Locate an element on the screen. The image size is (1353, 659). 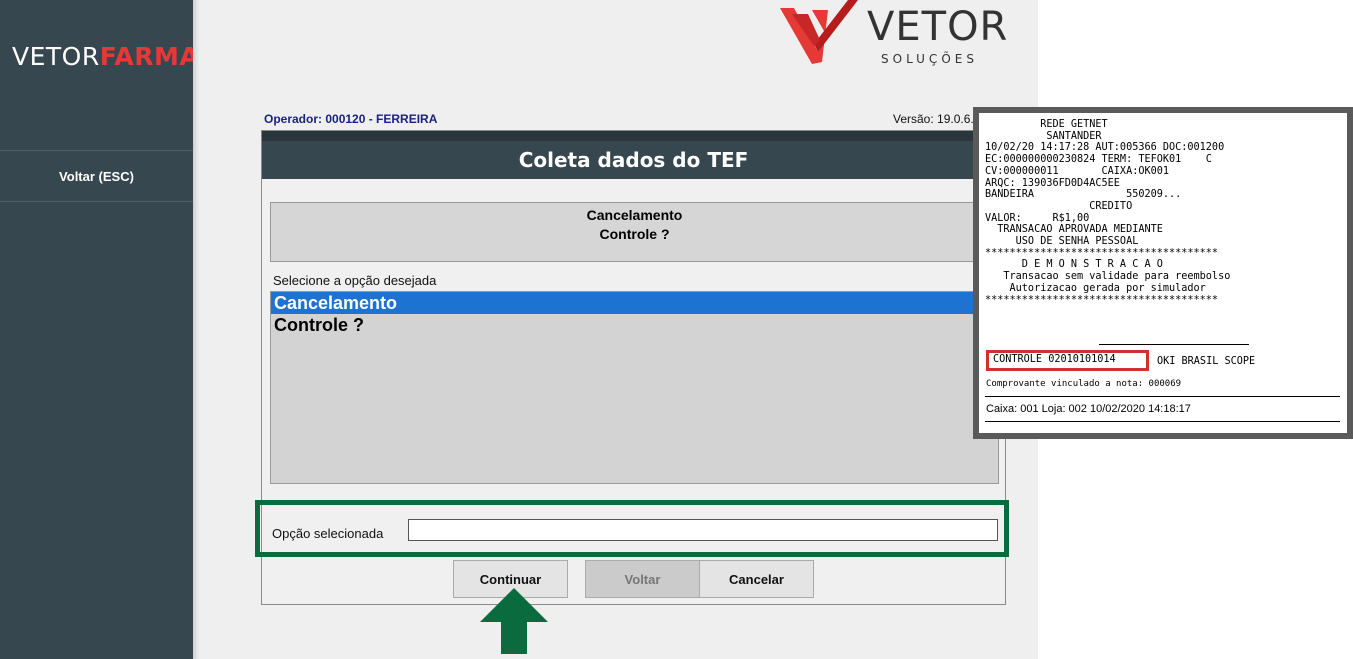
receipt-line-text: CREDITO is located at coordinates (1059, 206).